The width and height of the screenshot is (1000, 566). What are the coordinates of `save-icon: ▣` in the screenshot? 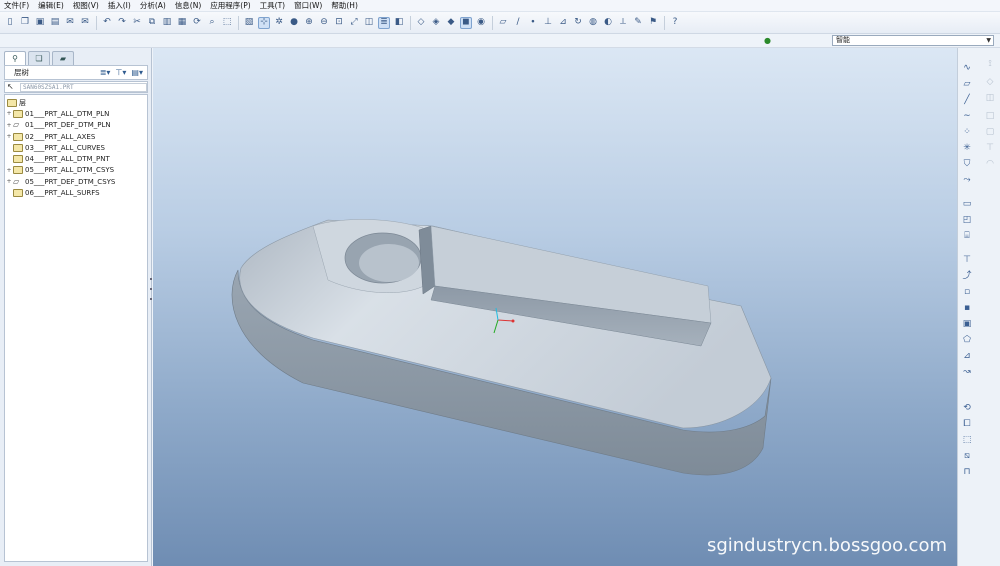 It's located at (40, 23).